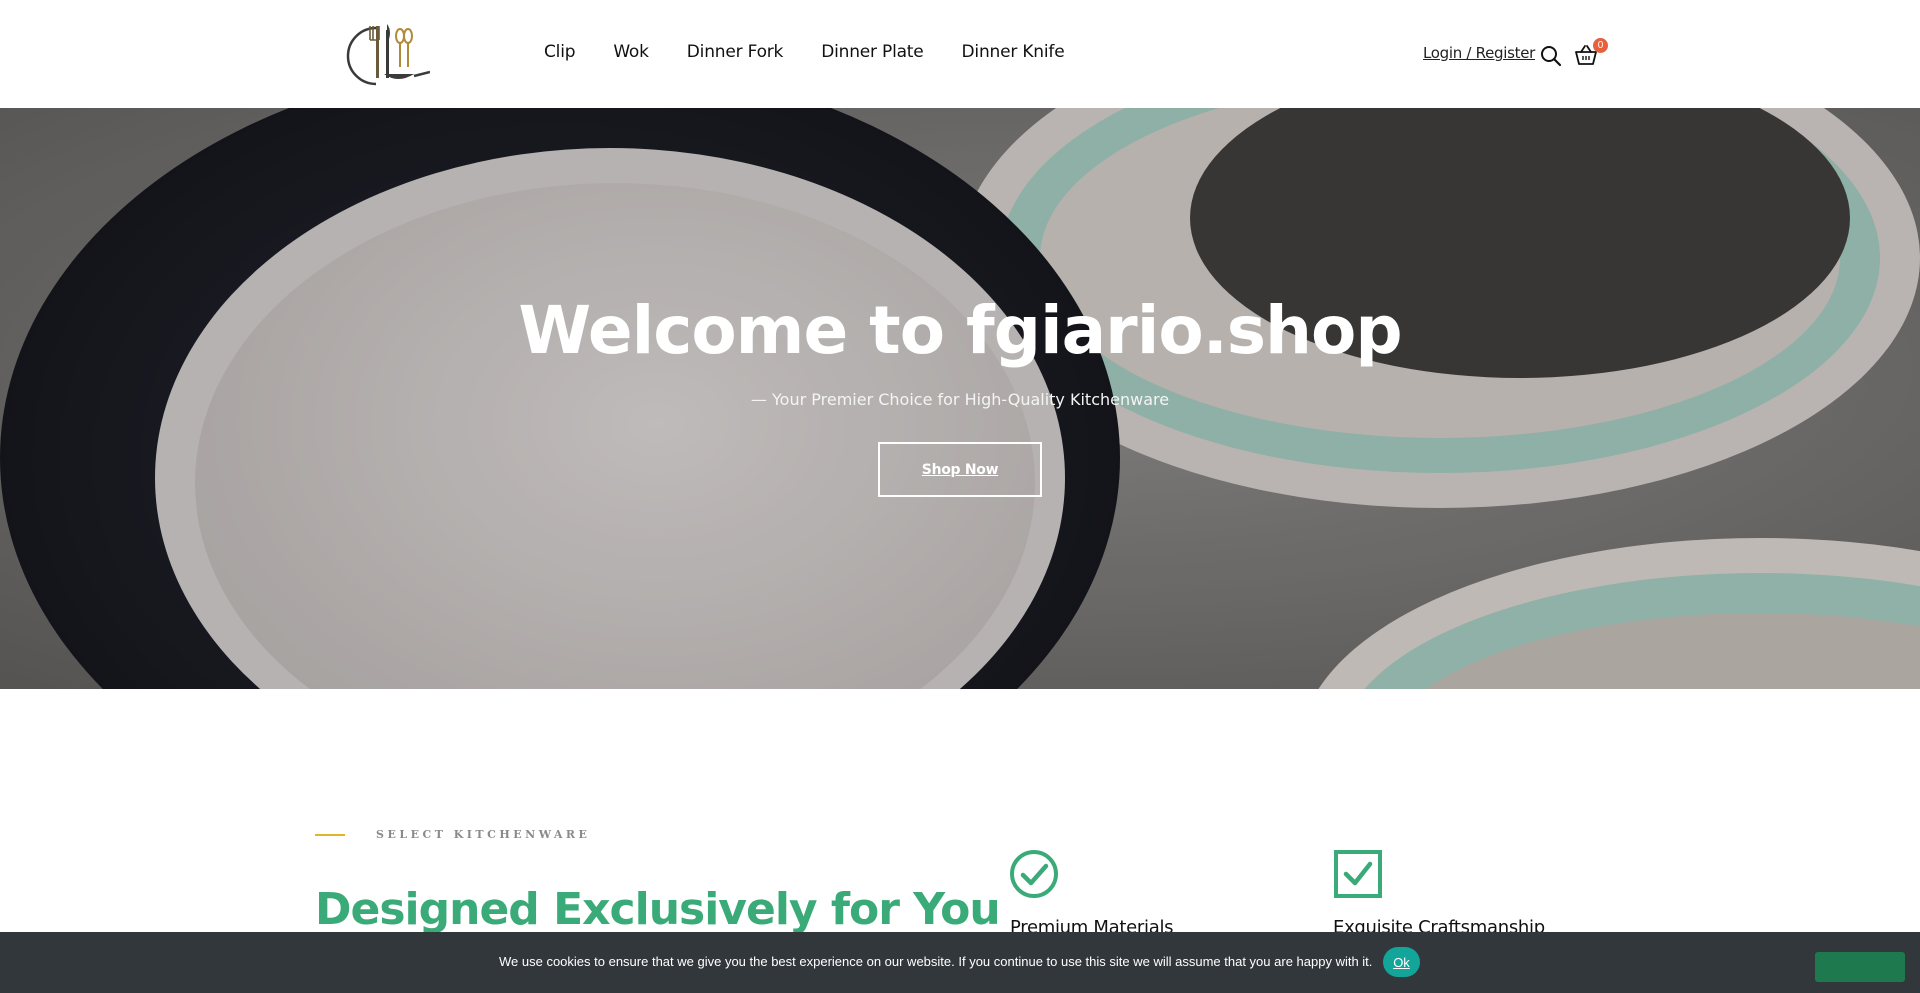 The height and width of the screenshot is (993, 1920). What do you see at coordinates (330, 835) in the screenshot?
I see `eyebrow-divider` at bounding box center [330, 835].